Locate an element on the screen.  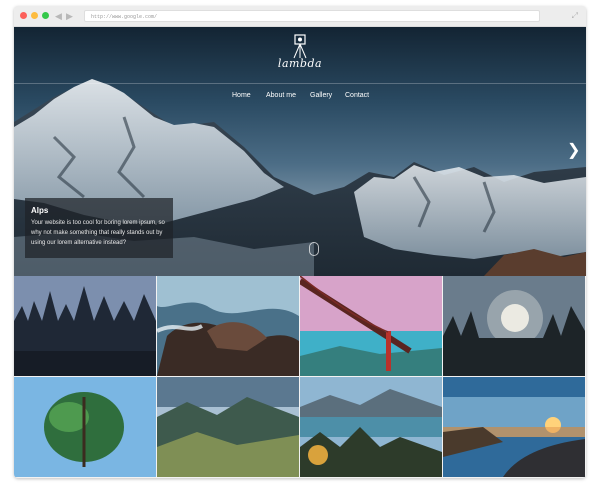
close-window-dot is located at coordinates (23, 15).